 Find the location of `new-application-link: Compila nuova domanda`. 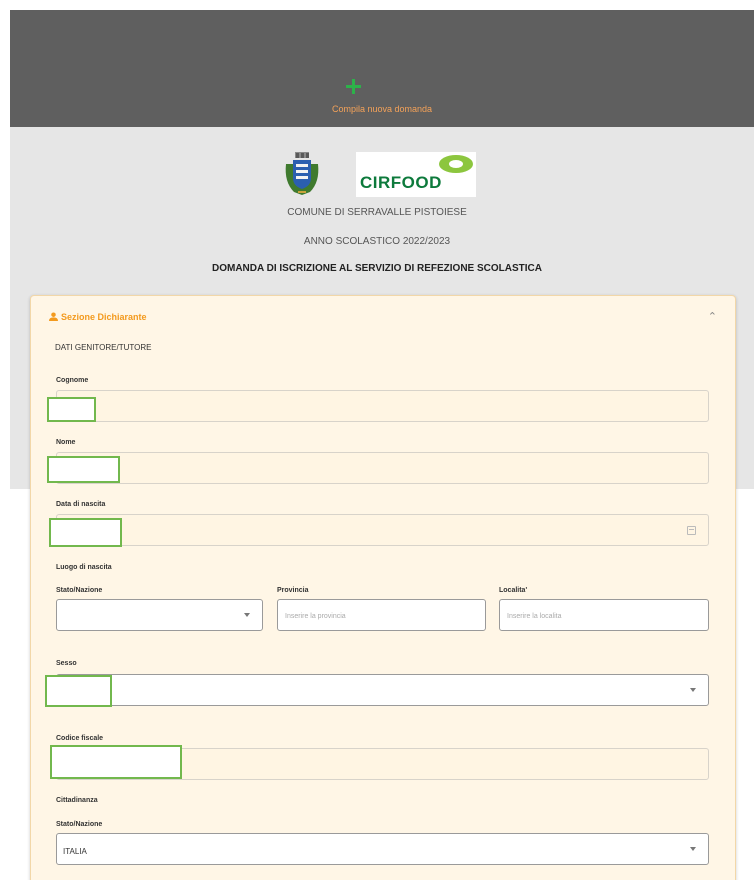

new-application-link: Compila nuova domanda is located at coordinates (382, 109).